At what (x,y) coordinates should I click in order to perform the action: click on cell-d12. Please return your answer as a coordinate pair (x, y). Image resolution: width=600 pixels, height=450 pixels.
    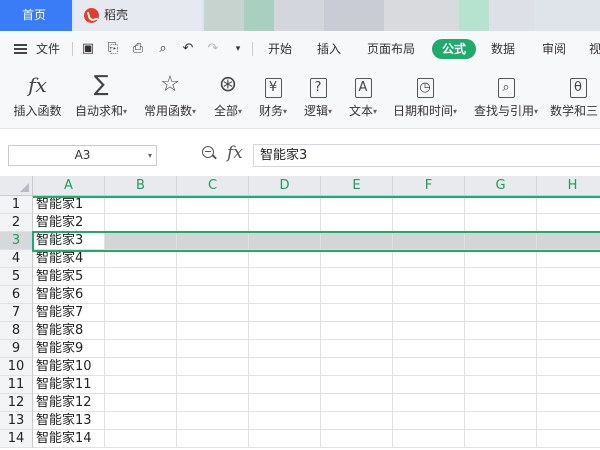
    Looking at the image, I should click on (285, 403).